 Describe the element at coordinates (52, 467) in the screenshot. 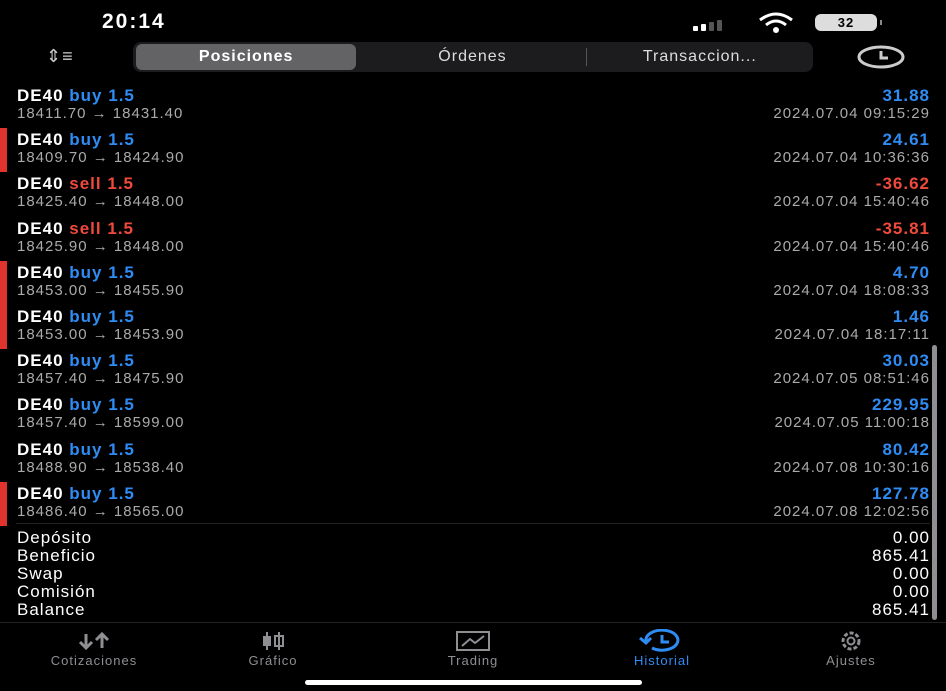

I see `open-price: 18488.90` at that location.